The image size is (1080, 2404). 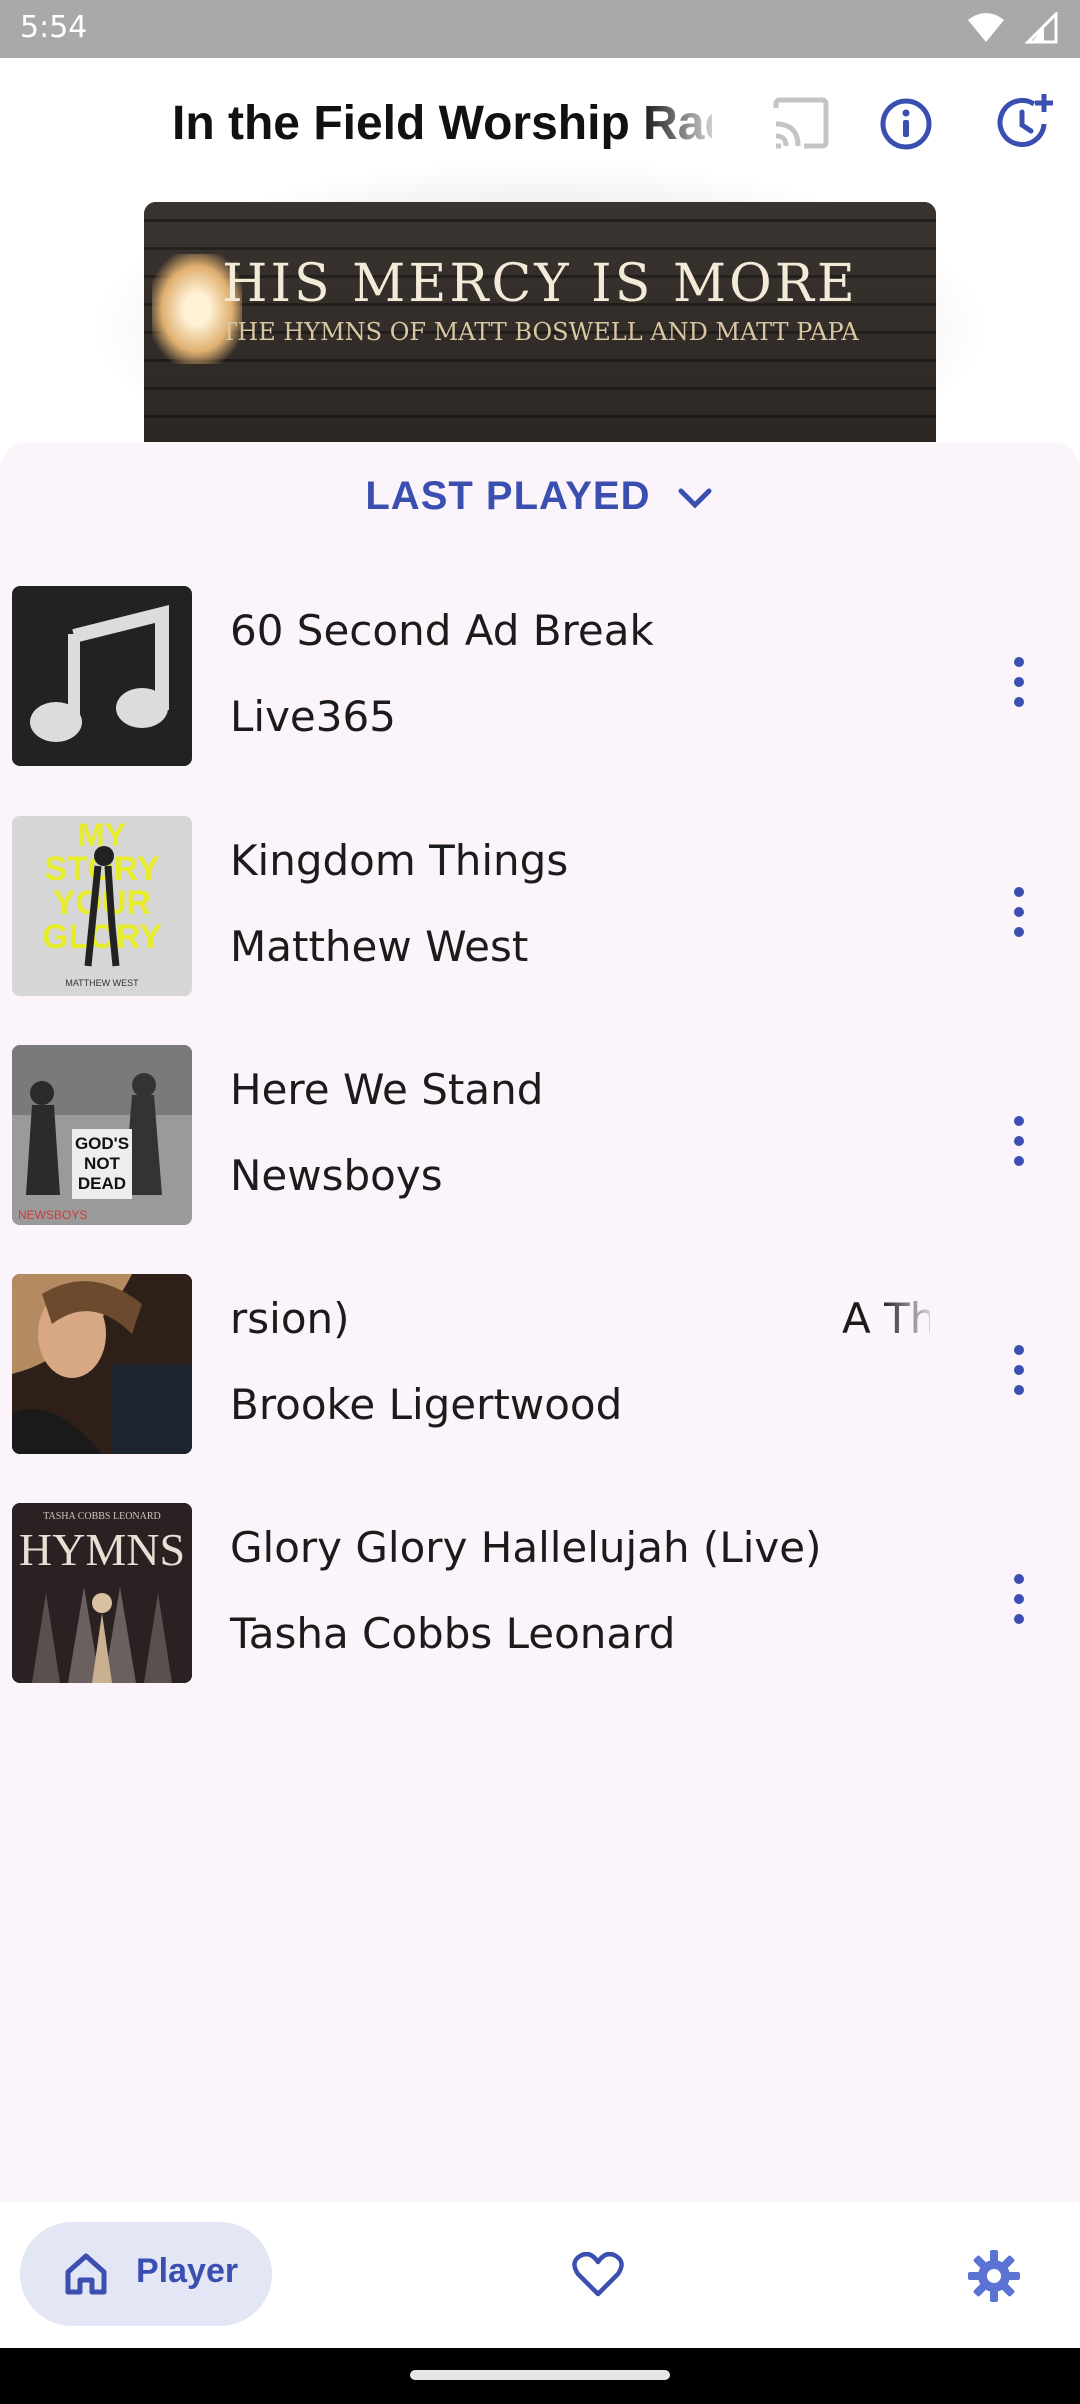 I want to click on last-played-label: LAST PLAYED, so click(x=508, y=496).